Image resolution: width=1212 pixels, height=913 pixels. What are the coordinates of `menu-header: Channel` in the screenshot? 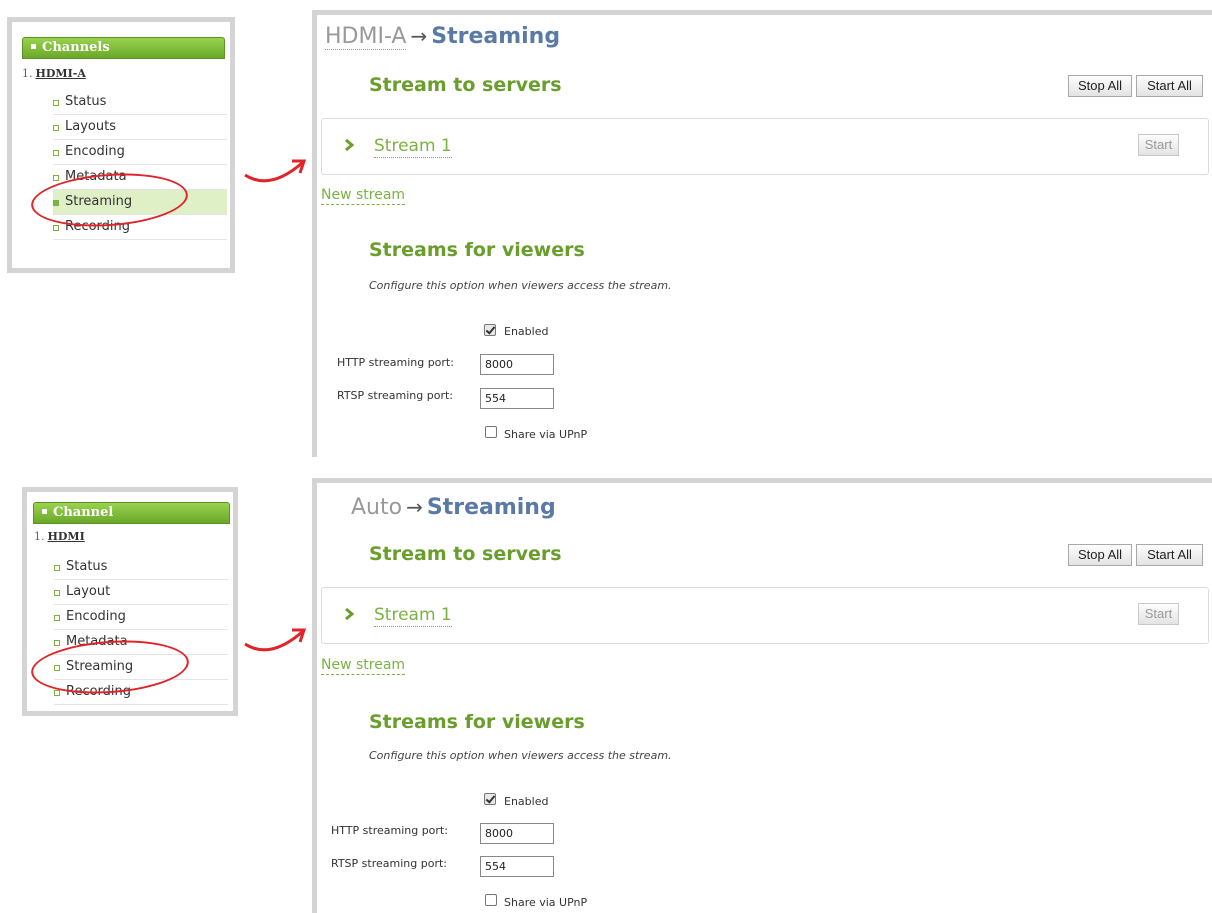 It's located at (131, 513).